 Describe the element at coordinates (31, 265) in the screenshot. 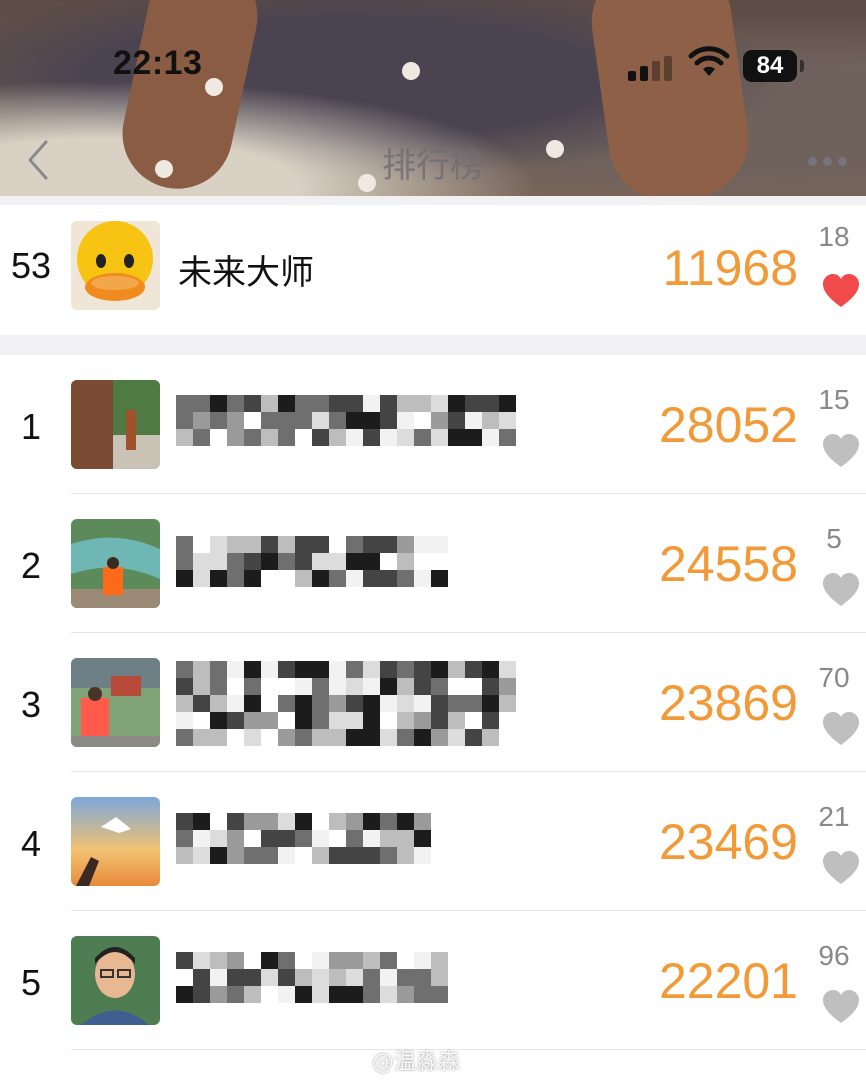

I see `my-rank: 53` at that location.